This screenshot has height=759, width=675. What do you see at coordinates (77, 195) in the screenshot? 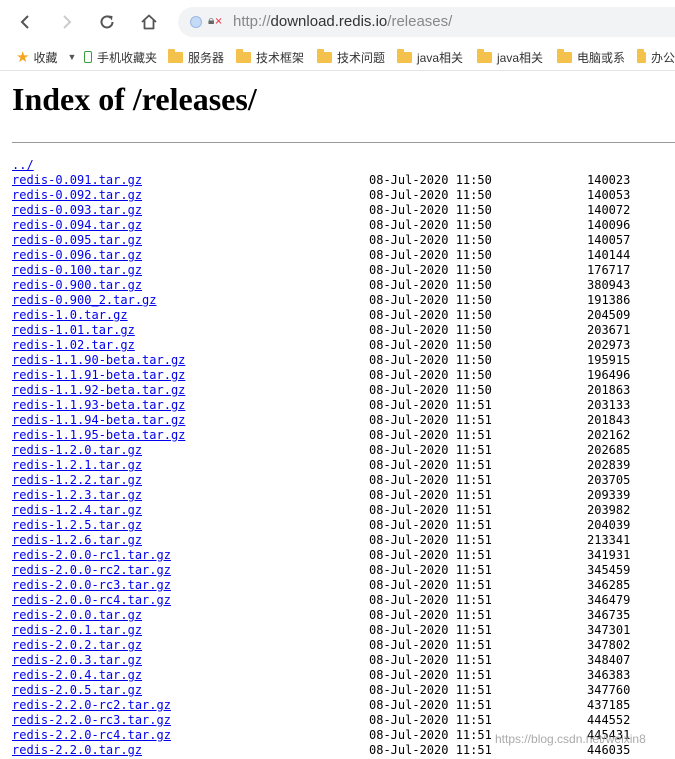
I see `file-link: redis-0.092.tar.gz` at bounding box center [77, 195].